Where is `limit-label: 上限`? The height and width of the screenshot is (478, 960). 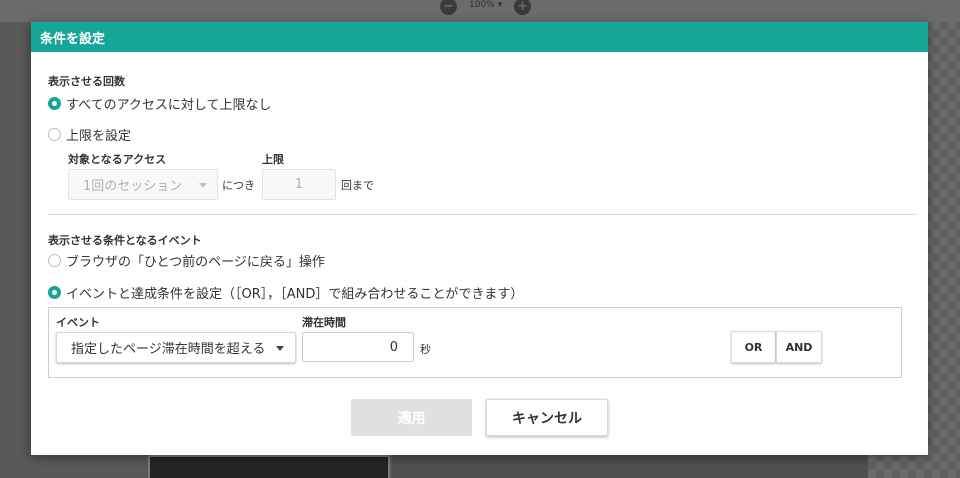 limit-label: 上限 is located at coordinates (273, 159).